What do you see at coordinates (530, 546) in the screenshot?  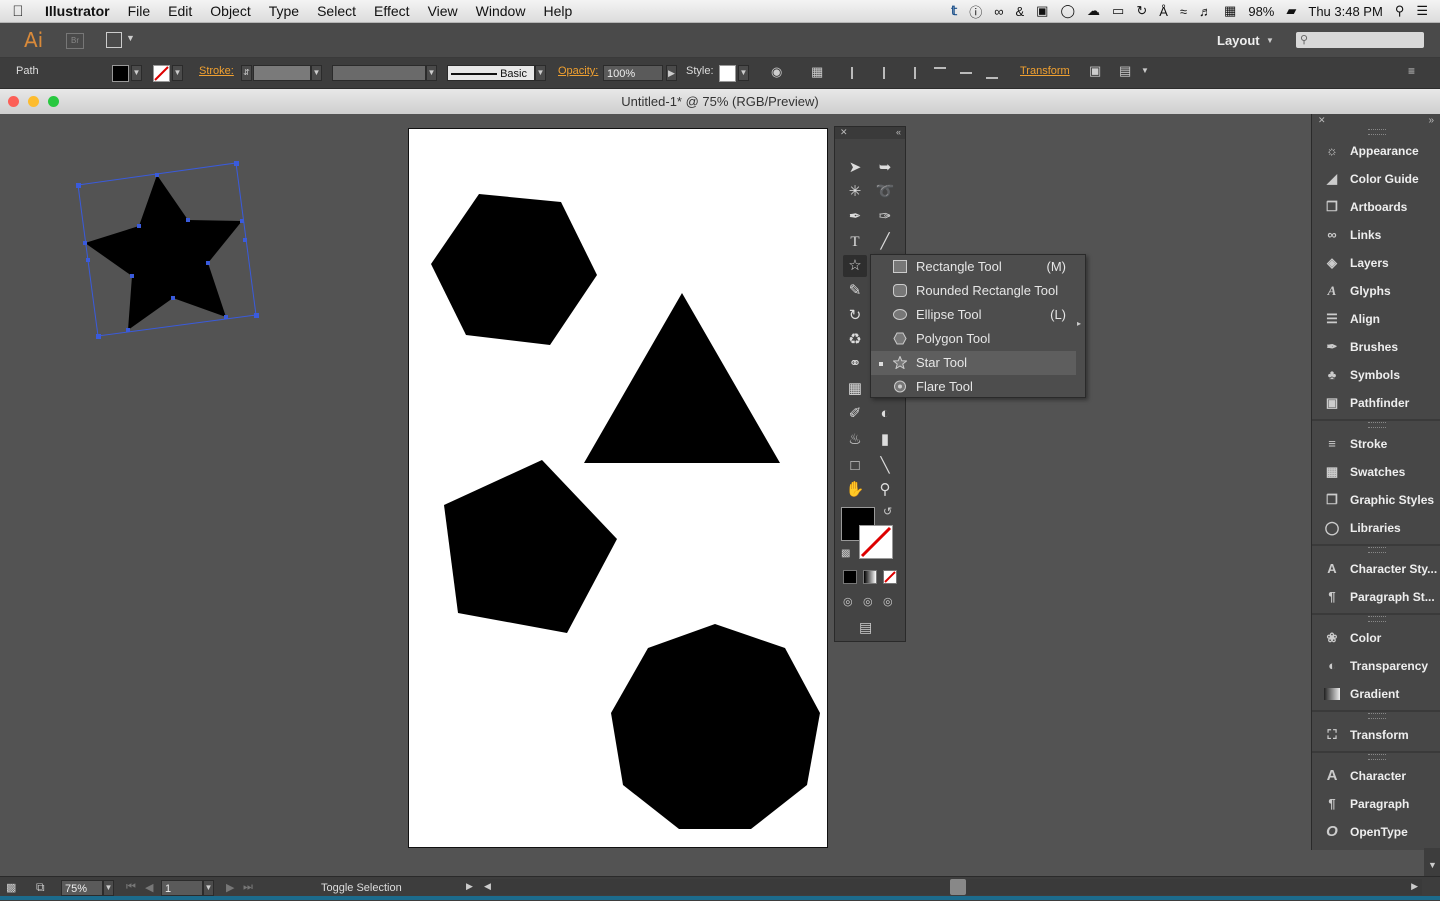 I see `pentagon-shape` at bounding box center [530, 546].